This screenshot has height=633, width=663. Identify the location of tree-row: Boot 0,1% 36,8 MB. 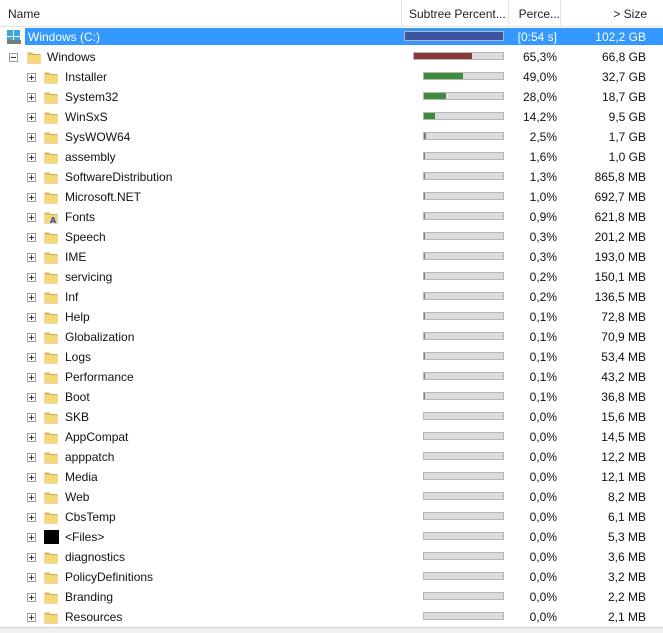
(331, 397).